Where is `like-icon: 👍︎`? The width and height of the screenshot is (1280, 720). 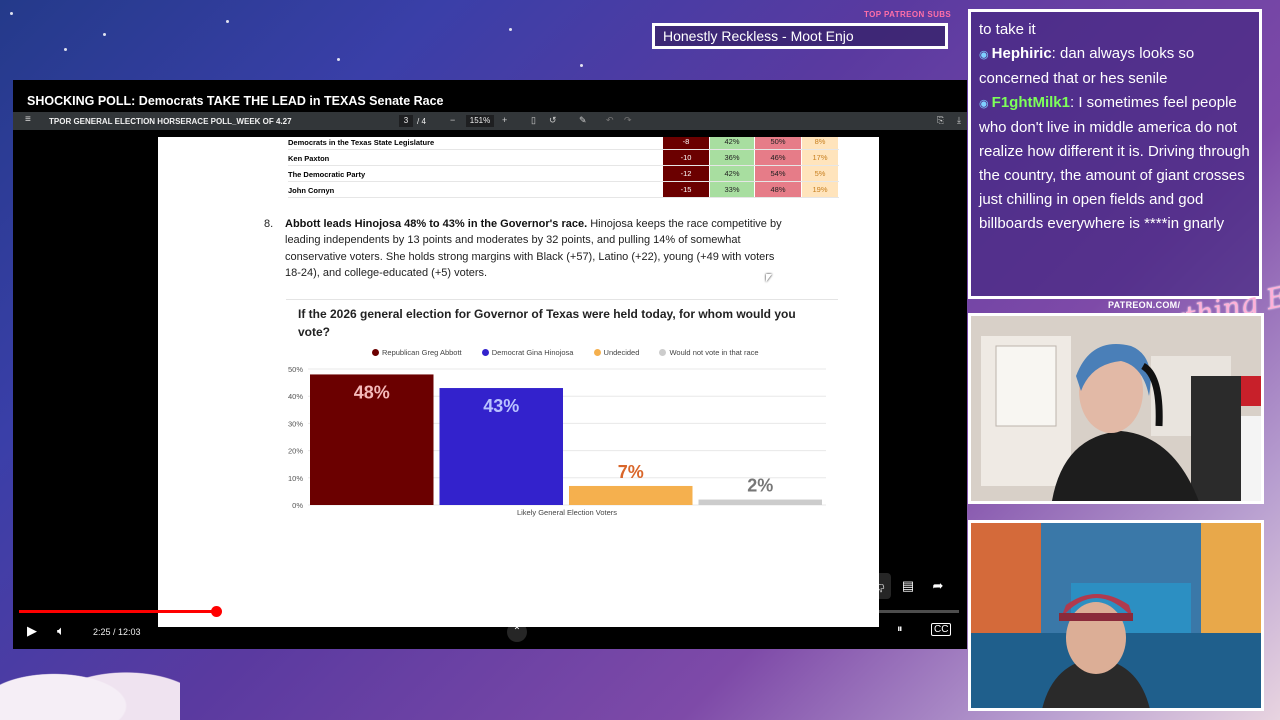
like-icon: 👍︎ is located at coordinates (852, 586).